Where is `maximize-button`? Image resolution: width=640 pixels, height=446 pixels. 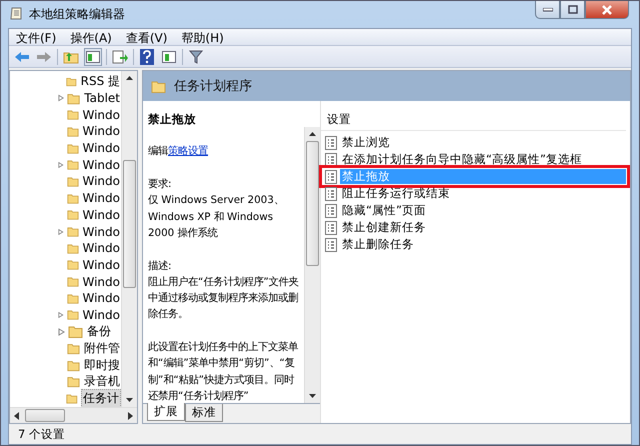 maximize-button is located at coordinates (572, 10).